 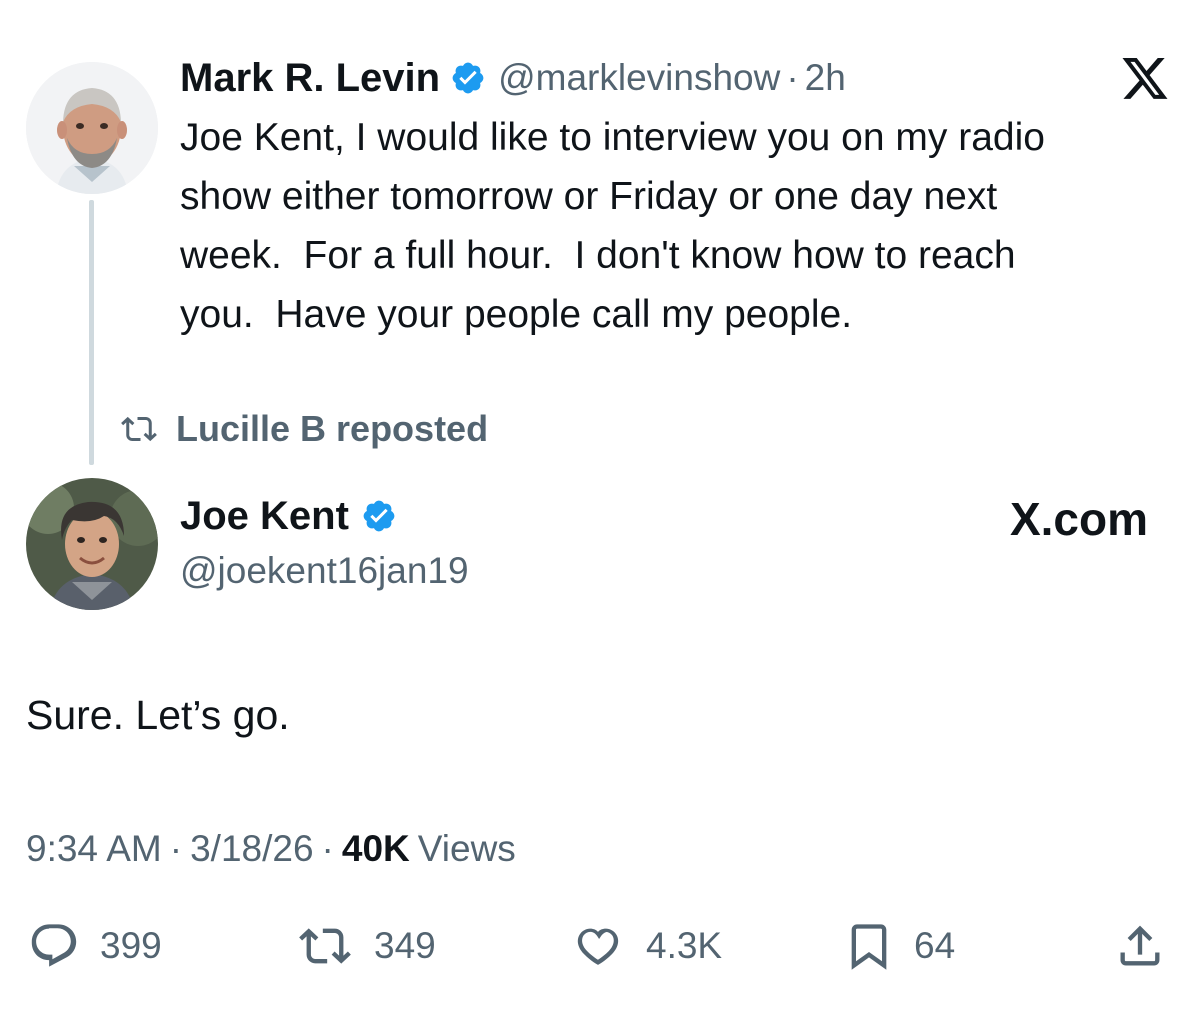 What do you see at coordinates (376, 849) in the screenshot?
I see `views-count: 40K` at bounding box center [376, 849].